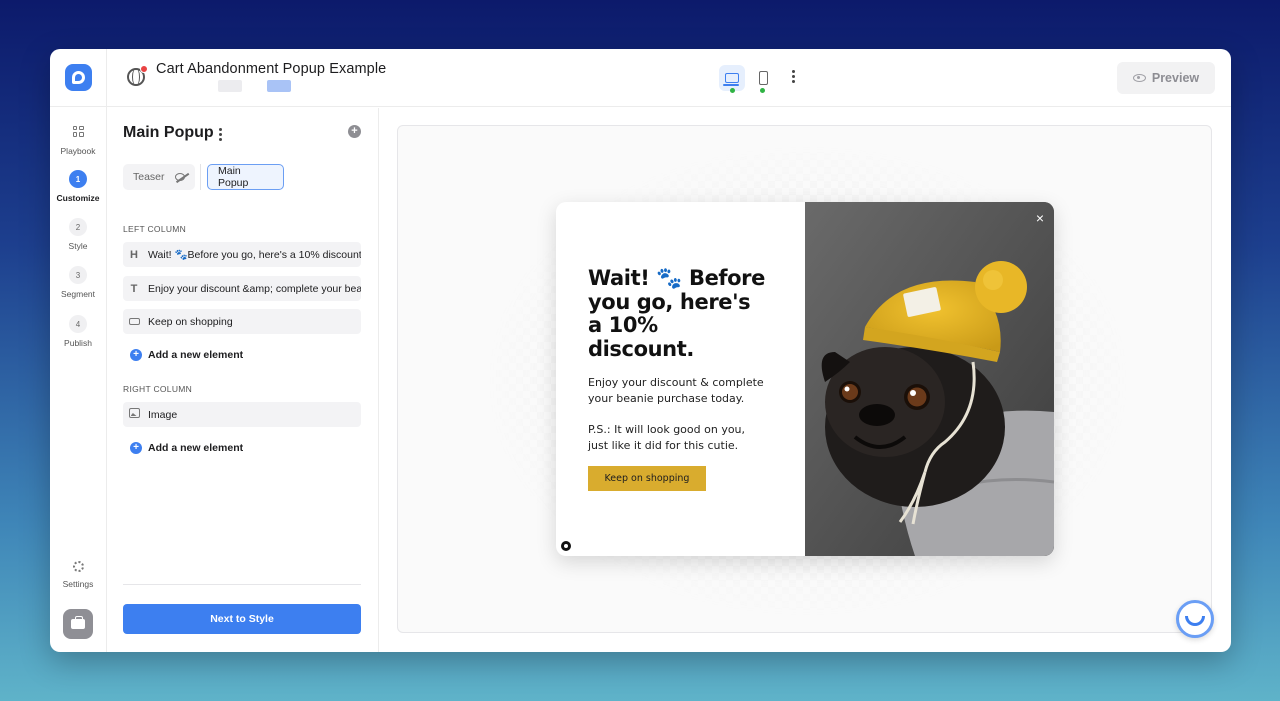 Image resolution: width=1280 pixels, height=701 pixels. What do you see at coordinates (763, 78) in the screenshot?
I see `mobile-icon` at bounding box center [763, 78].